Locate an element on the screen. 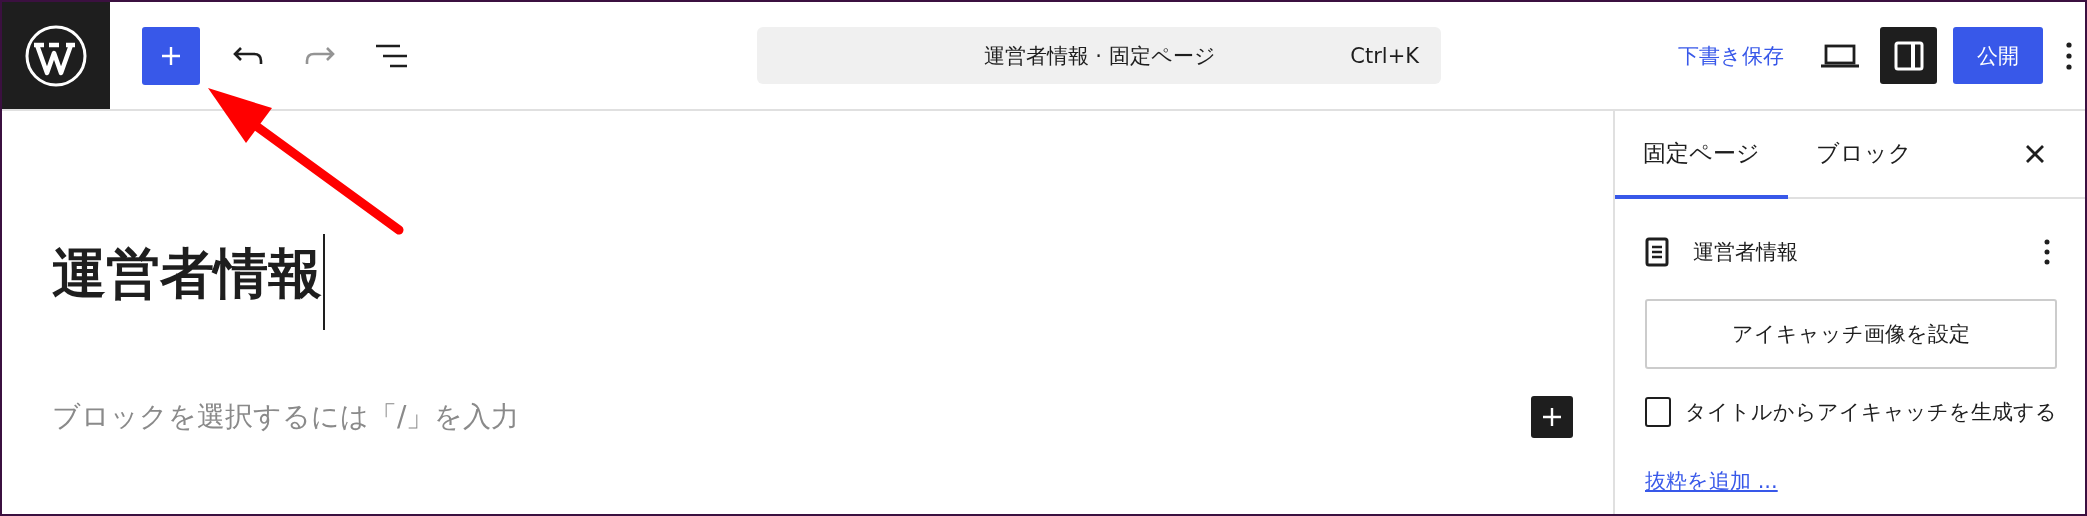 The height and width of the screenshot is (516, 2087). sidebar-tab: ブロック is located at coordinates (1864, 155).